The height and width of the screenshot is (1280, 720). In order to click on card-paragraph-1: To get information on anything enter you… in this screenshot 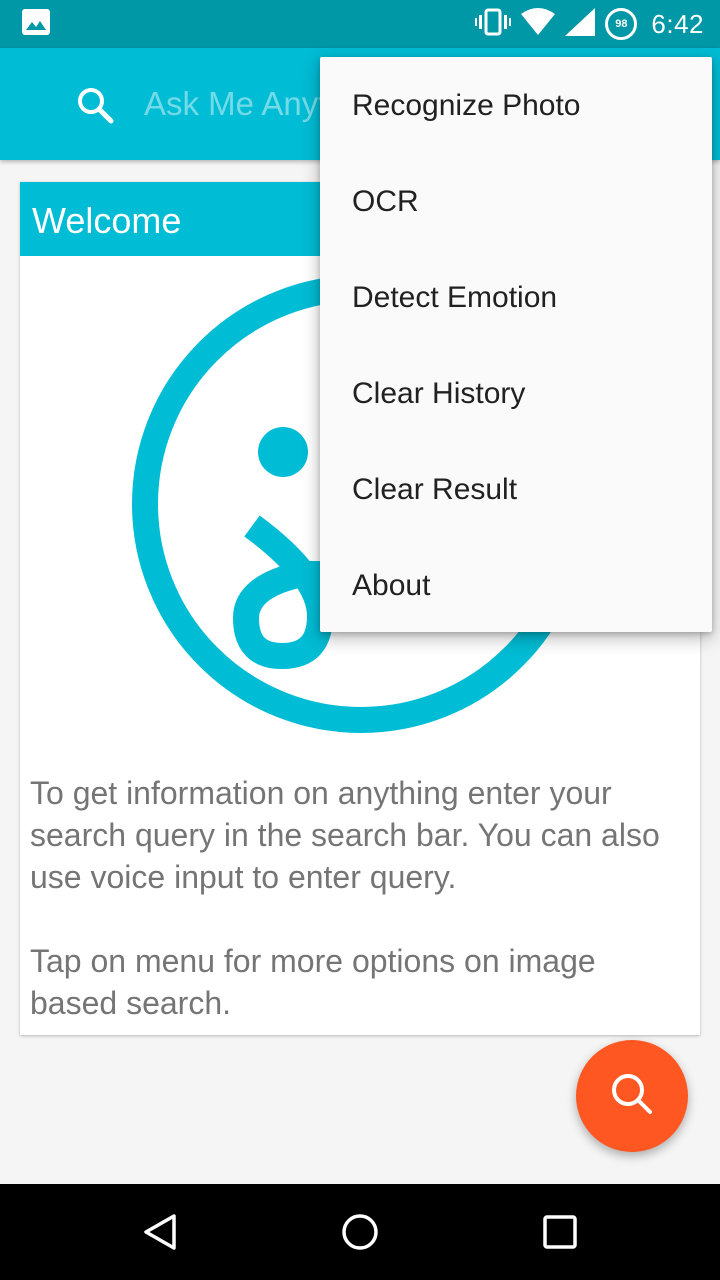, I will do `click(345, 835)`.